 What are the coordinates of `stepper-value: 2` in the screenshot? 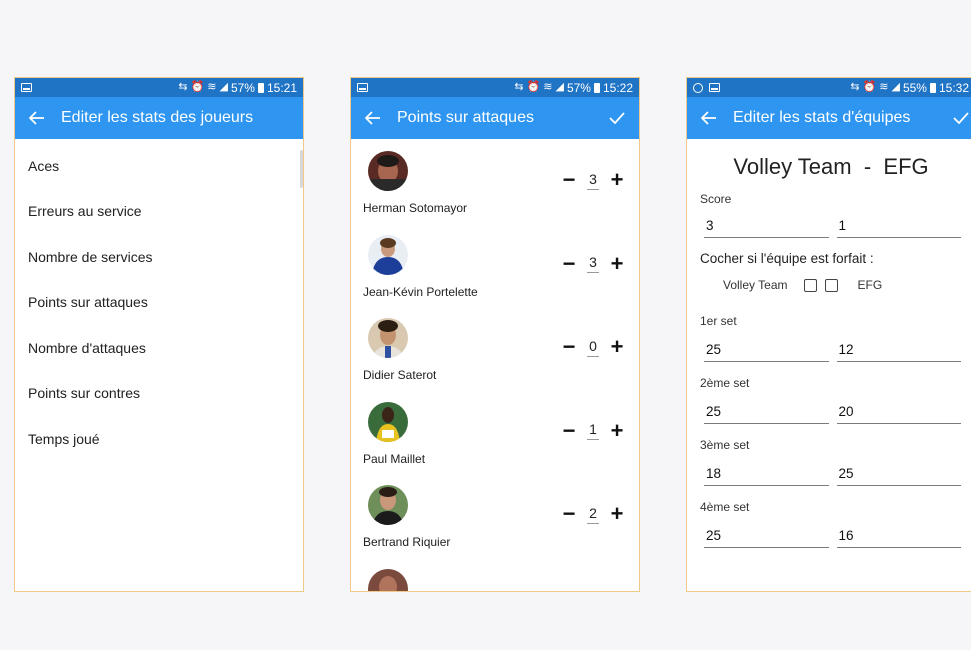 It's located at (593, 514).